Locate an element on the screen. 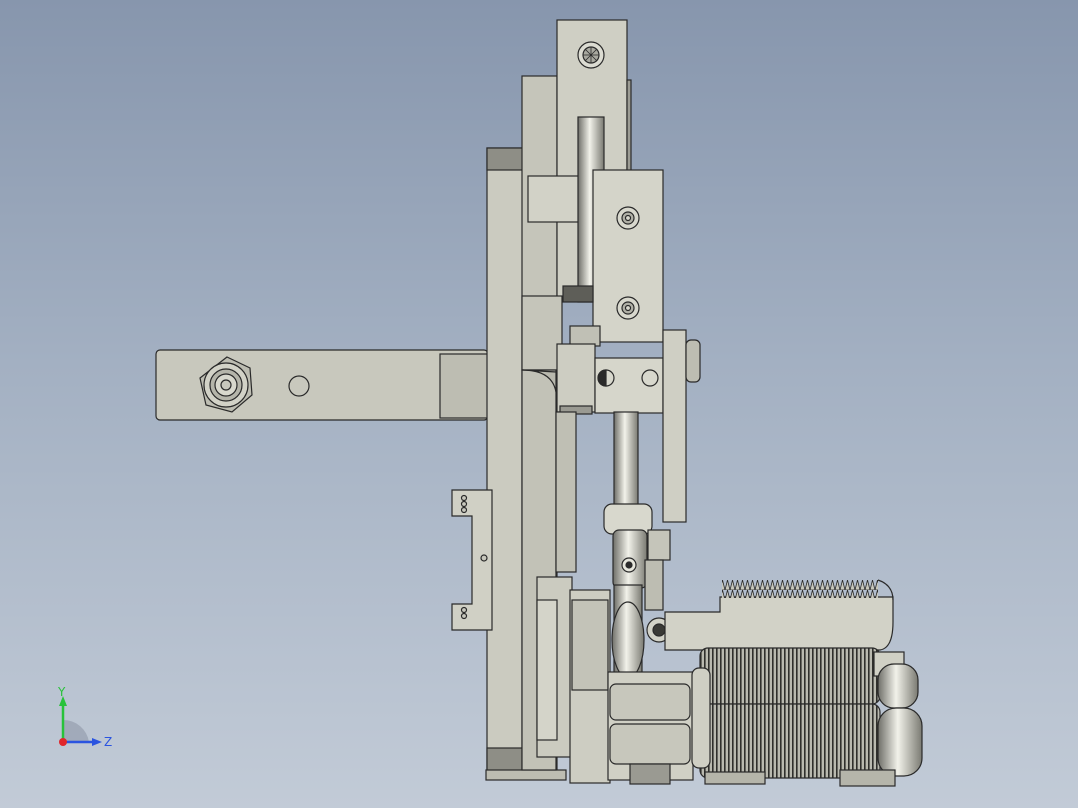 The height and width of the screenshot is (808, 1078). x-axis-dot is located at coordinates (63, 742).